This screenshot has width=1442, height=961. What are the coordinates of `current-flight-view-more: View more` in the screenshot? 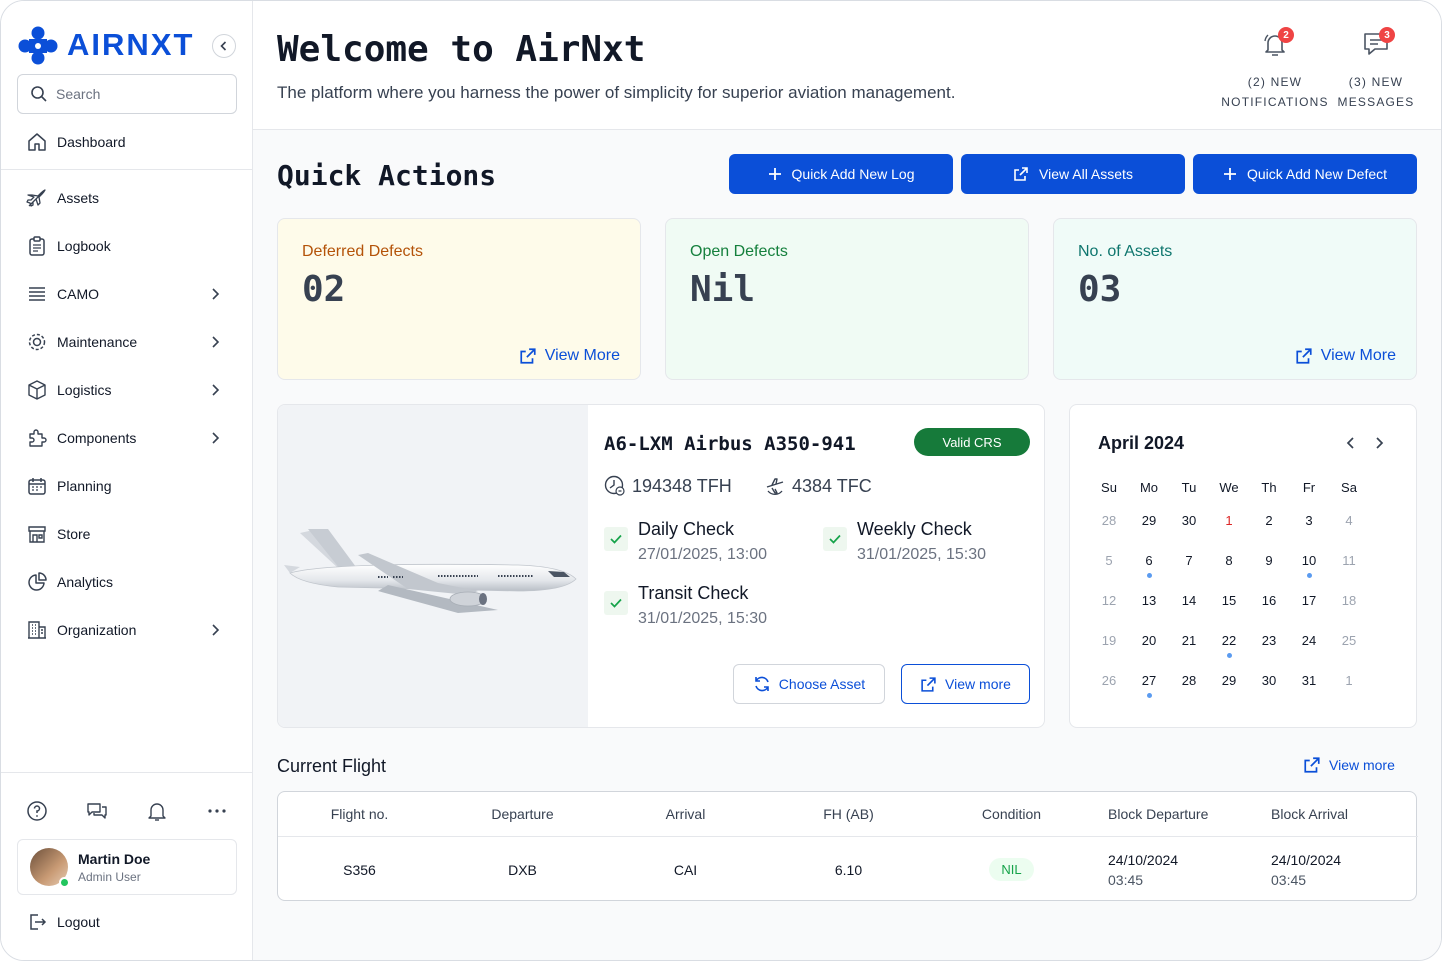 It's located at (1349, 765).